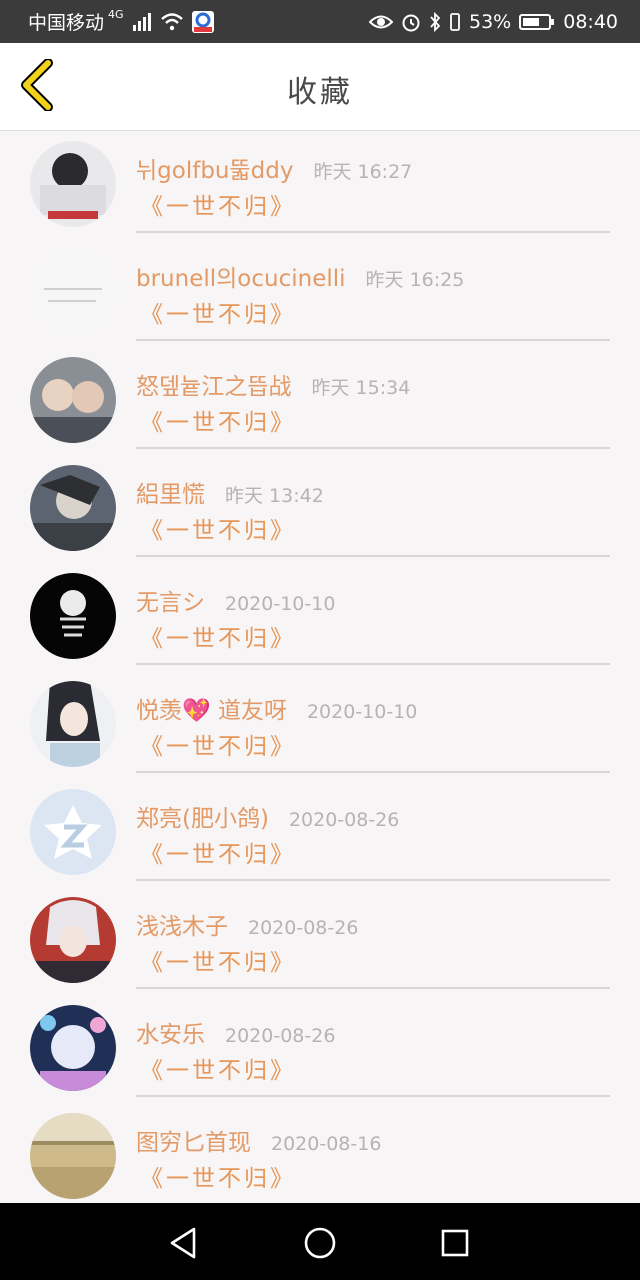 The image size is (640, 1280). I want to click on nav-recents-button, so click(455, 1243).